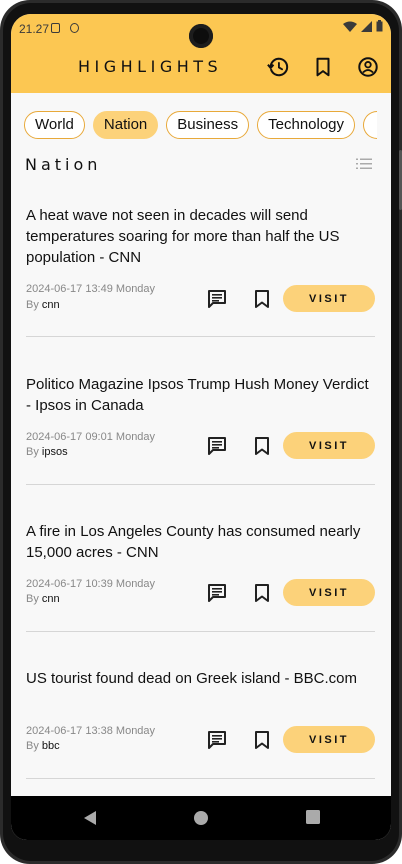  I want to click on article-byline: By ipsos, so click(47, 452).